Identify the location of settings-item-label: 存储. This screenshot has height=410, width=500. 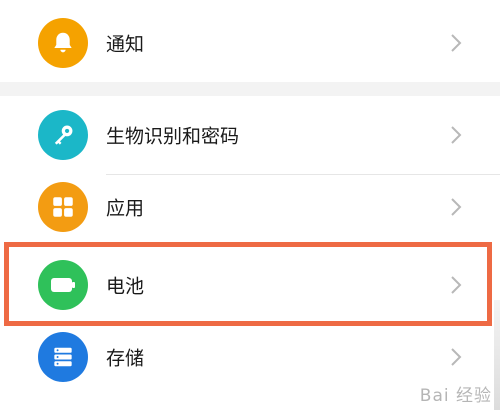
(125, 358).